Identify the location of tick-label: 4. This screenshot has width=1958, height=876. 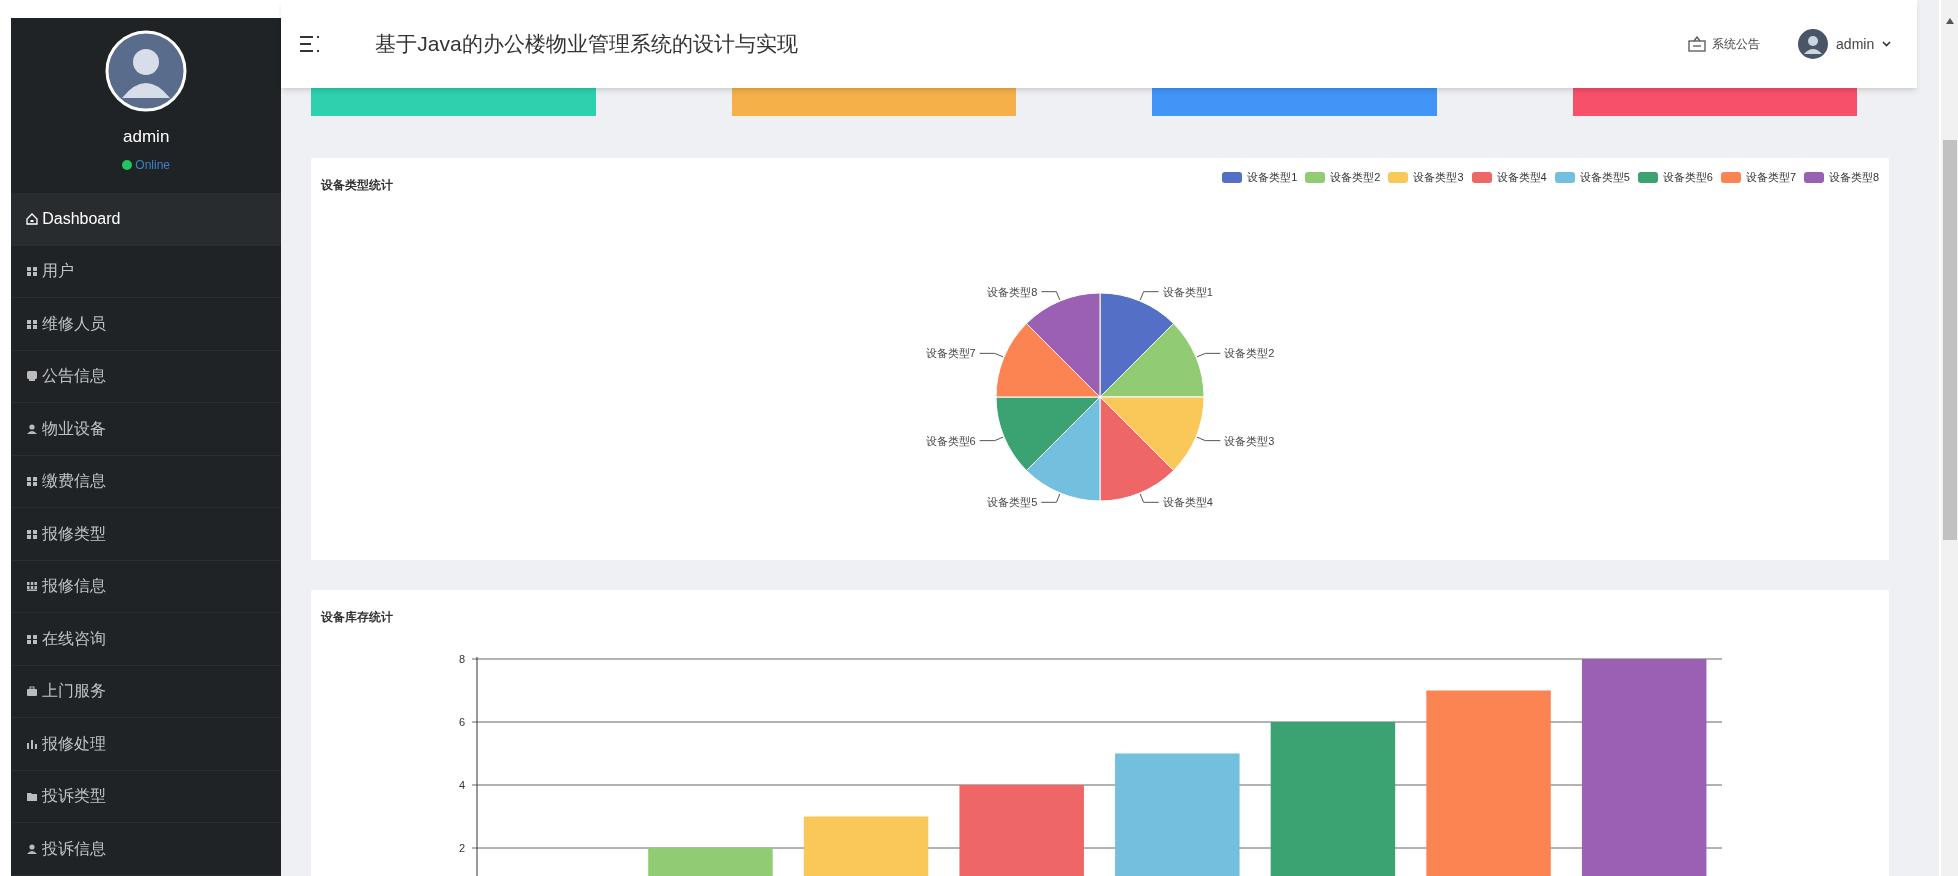
(462, 785).